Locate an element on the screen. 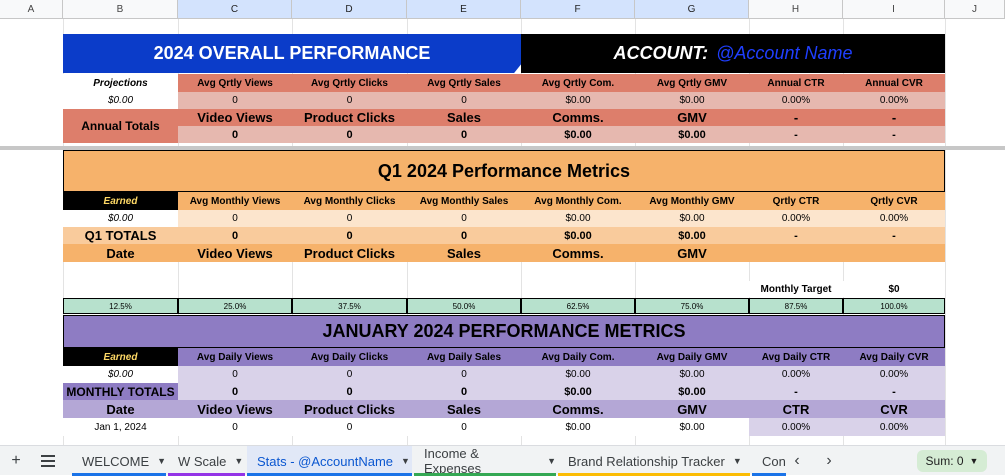  header-cell: Avg Daily Clicks is located at coordinates (349, 357).